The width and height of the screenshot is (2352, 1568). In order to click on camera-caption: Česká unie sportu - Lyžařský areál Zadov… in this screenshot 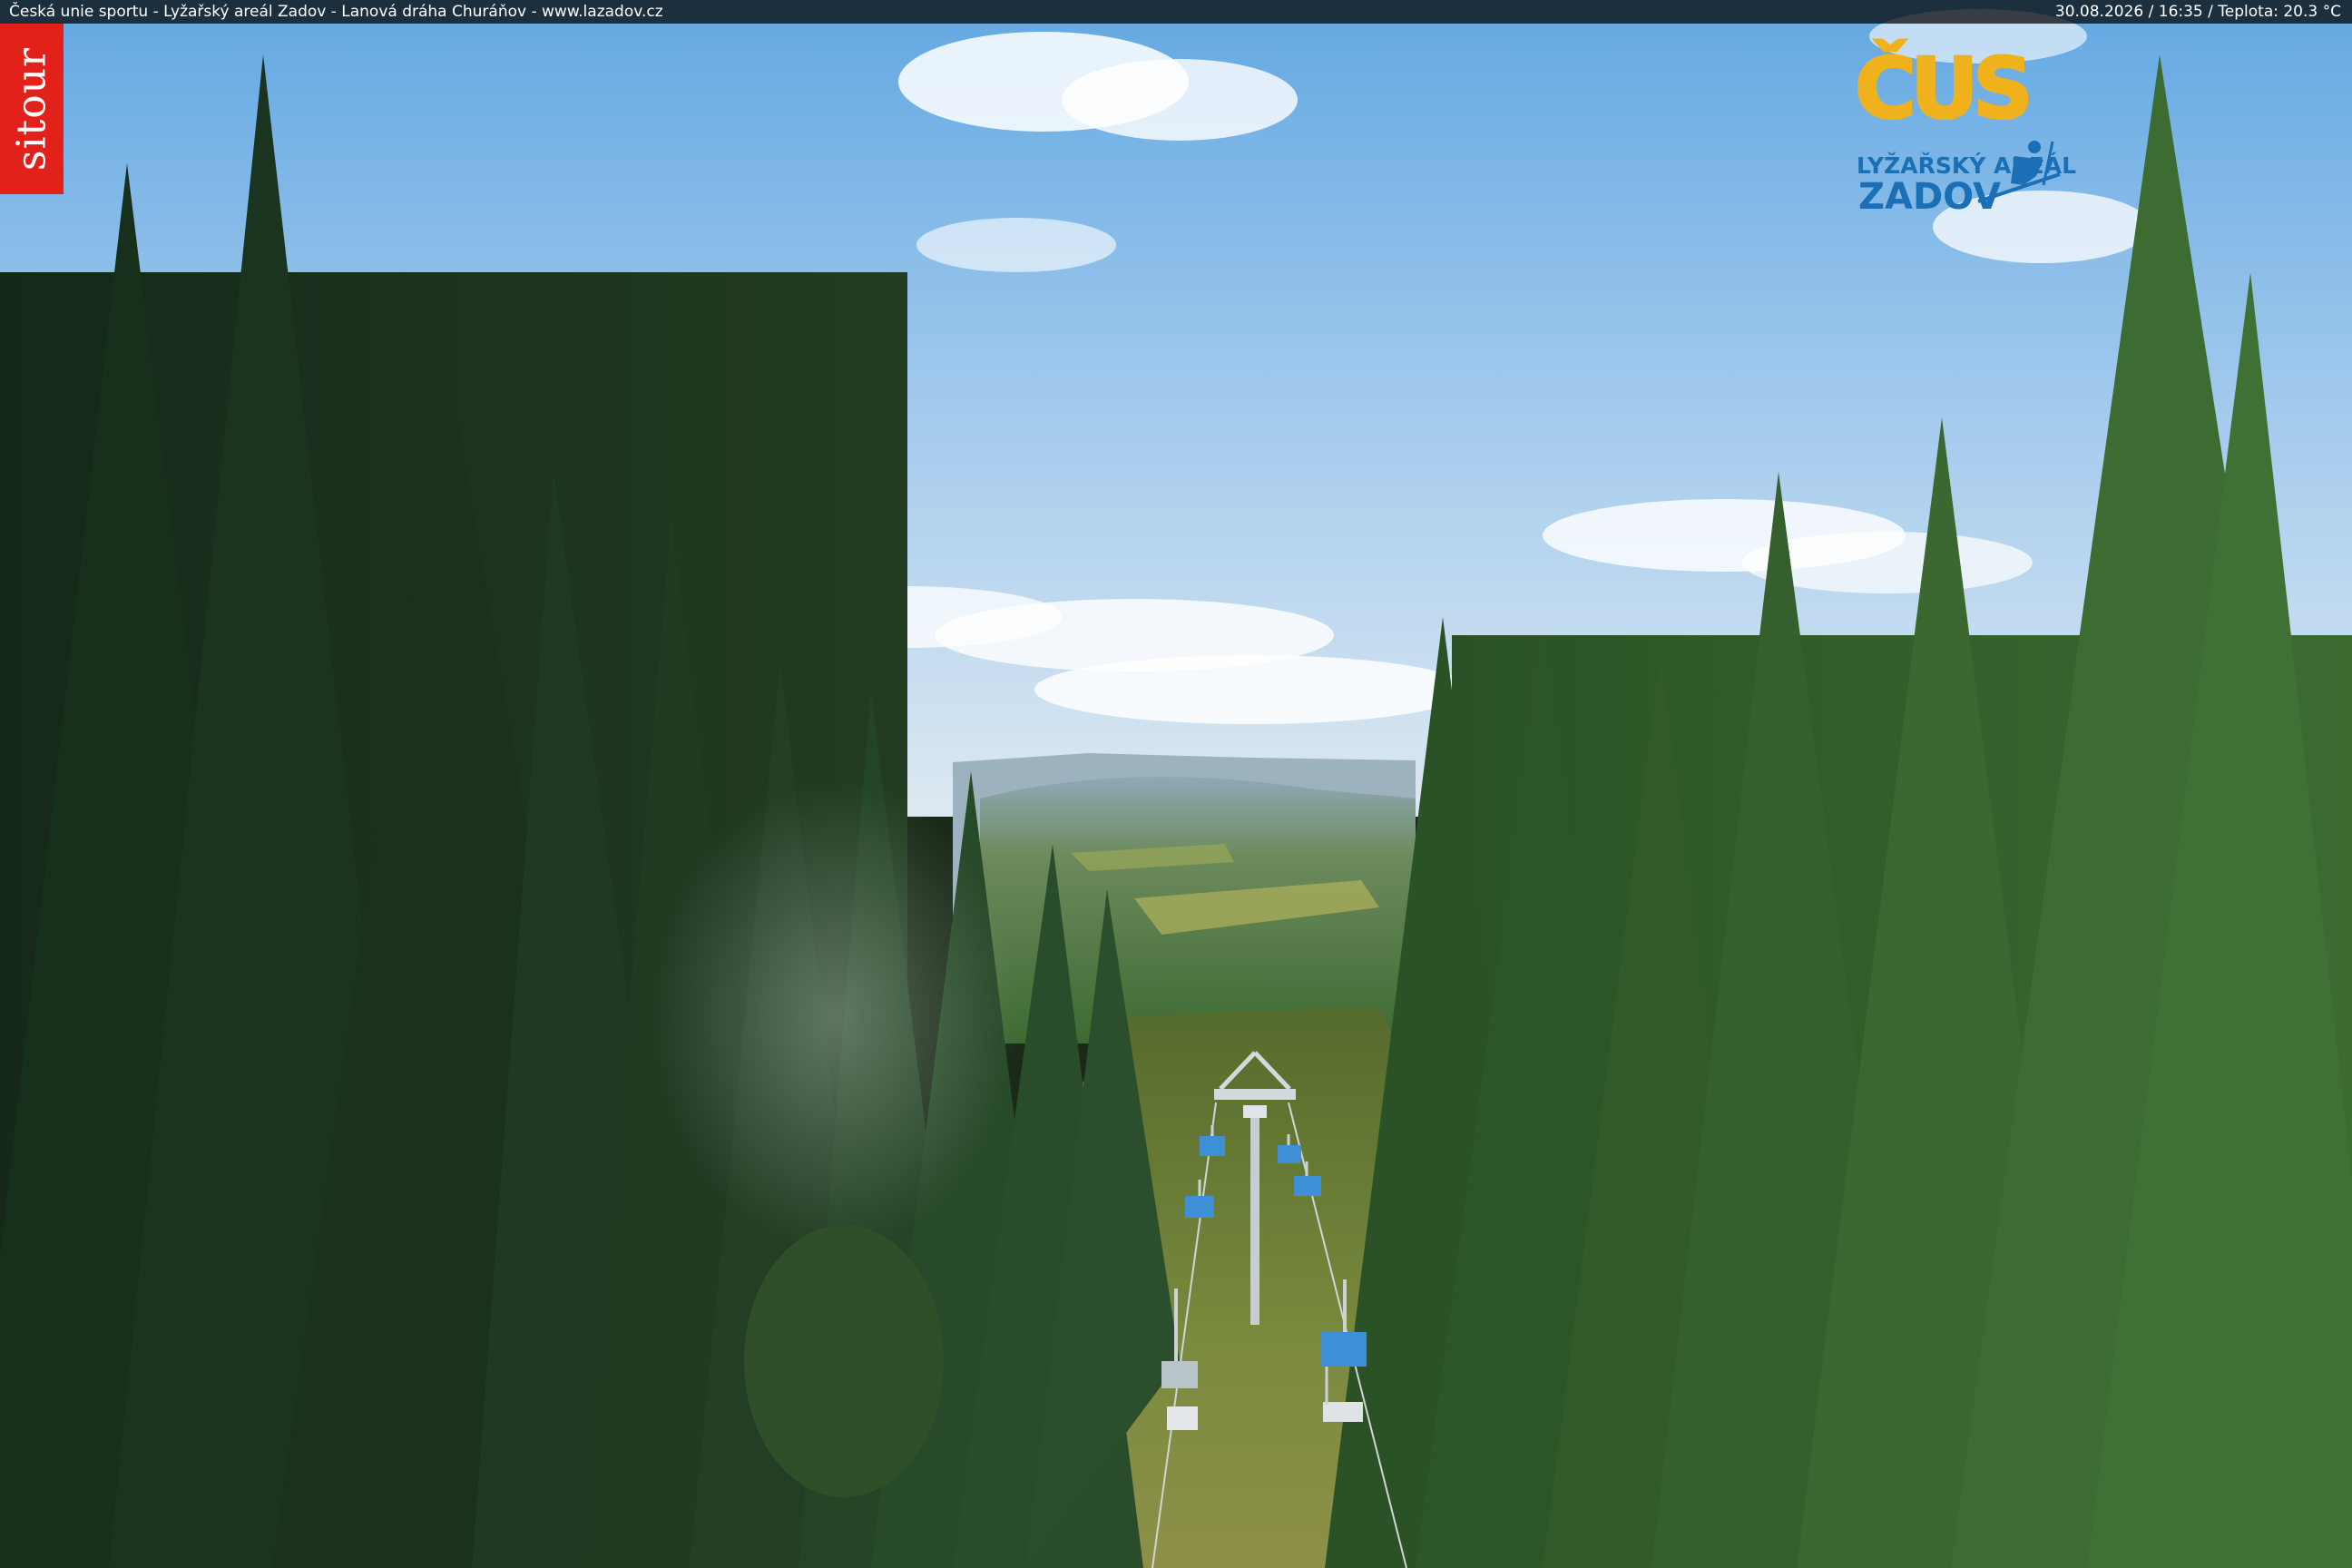, I will do `click(336, 12)`.